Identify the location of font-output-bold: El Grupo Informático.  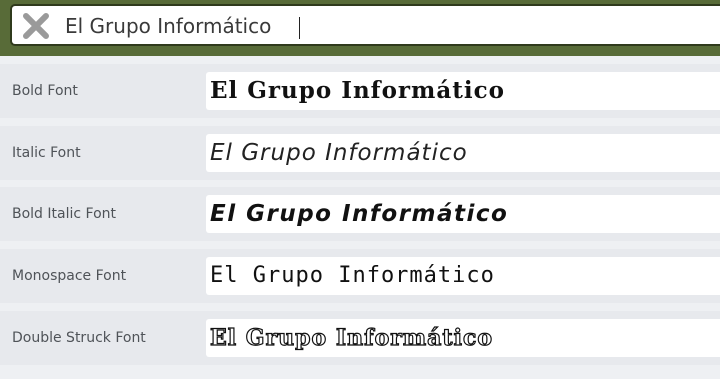
(463, 91).